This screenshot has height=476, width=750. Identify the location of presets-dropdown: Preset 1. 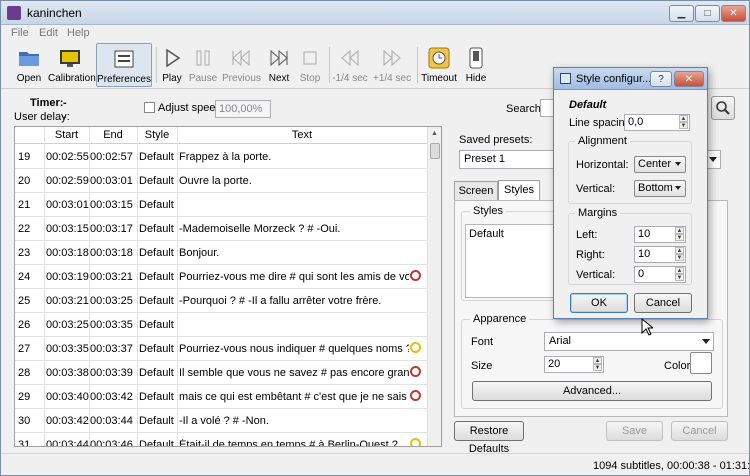
(509, 159).